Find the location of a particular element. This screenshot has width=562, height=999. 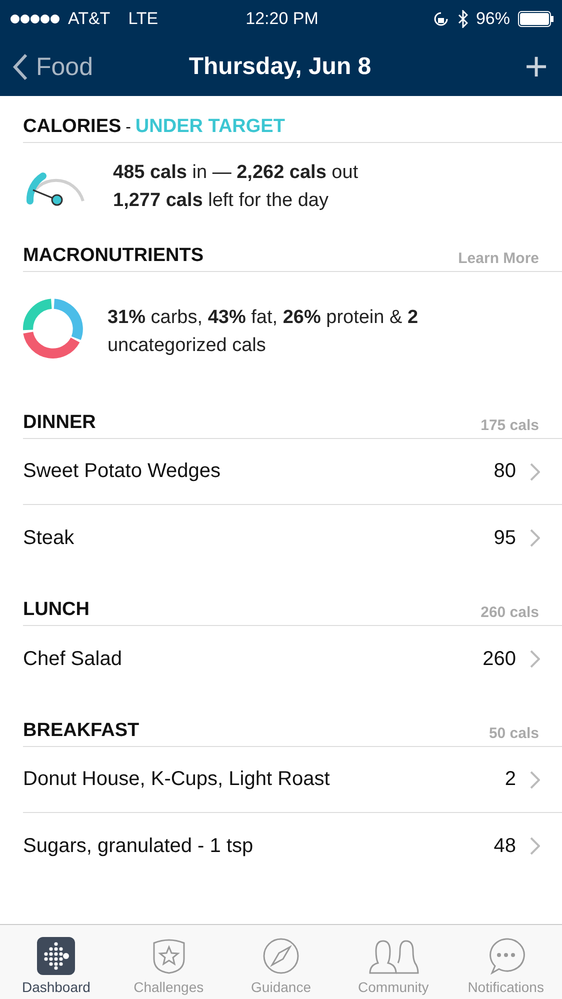

calories-summary: 485 cals in — 2,262 cals out is located at coordinates (235, 173).